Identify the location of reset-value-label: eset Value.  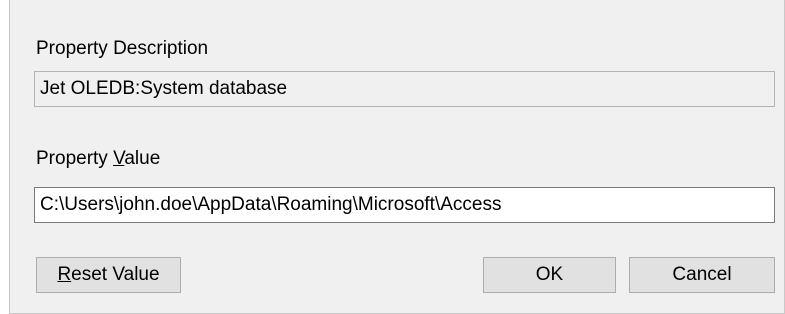
(115, 274).